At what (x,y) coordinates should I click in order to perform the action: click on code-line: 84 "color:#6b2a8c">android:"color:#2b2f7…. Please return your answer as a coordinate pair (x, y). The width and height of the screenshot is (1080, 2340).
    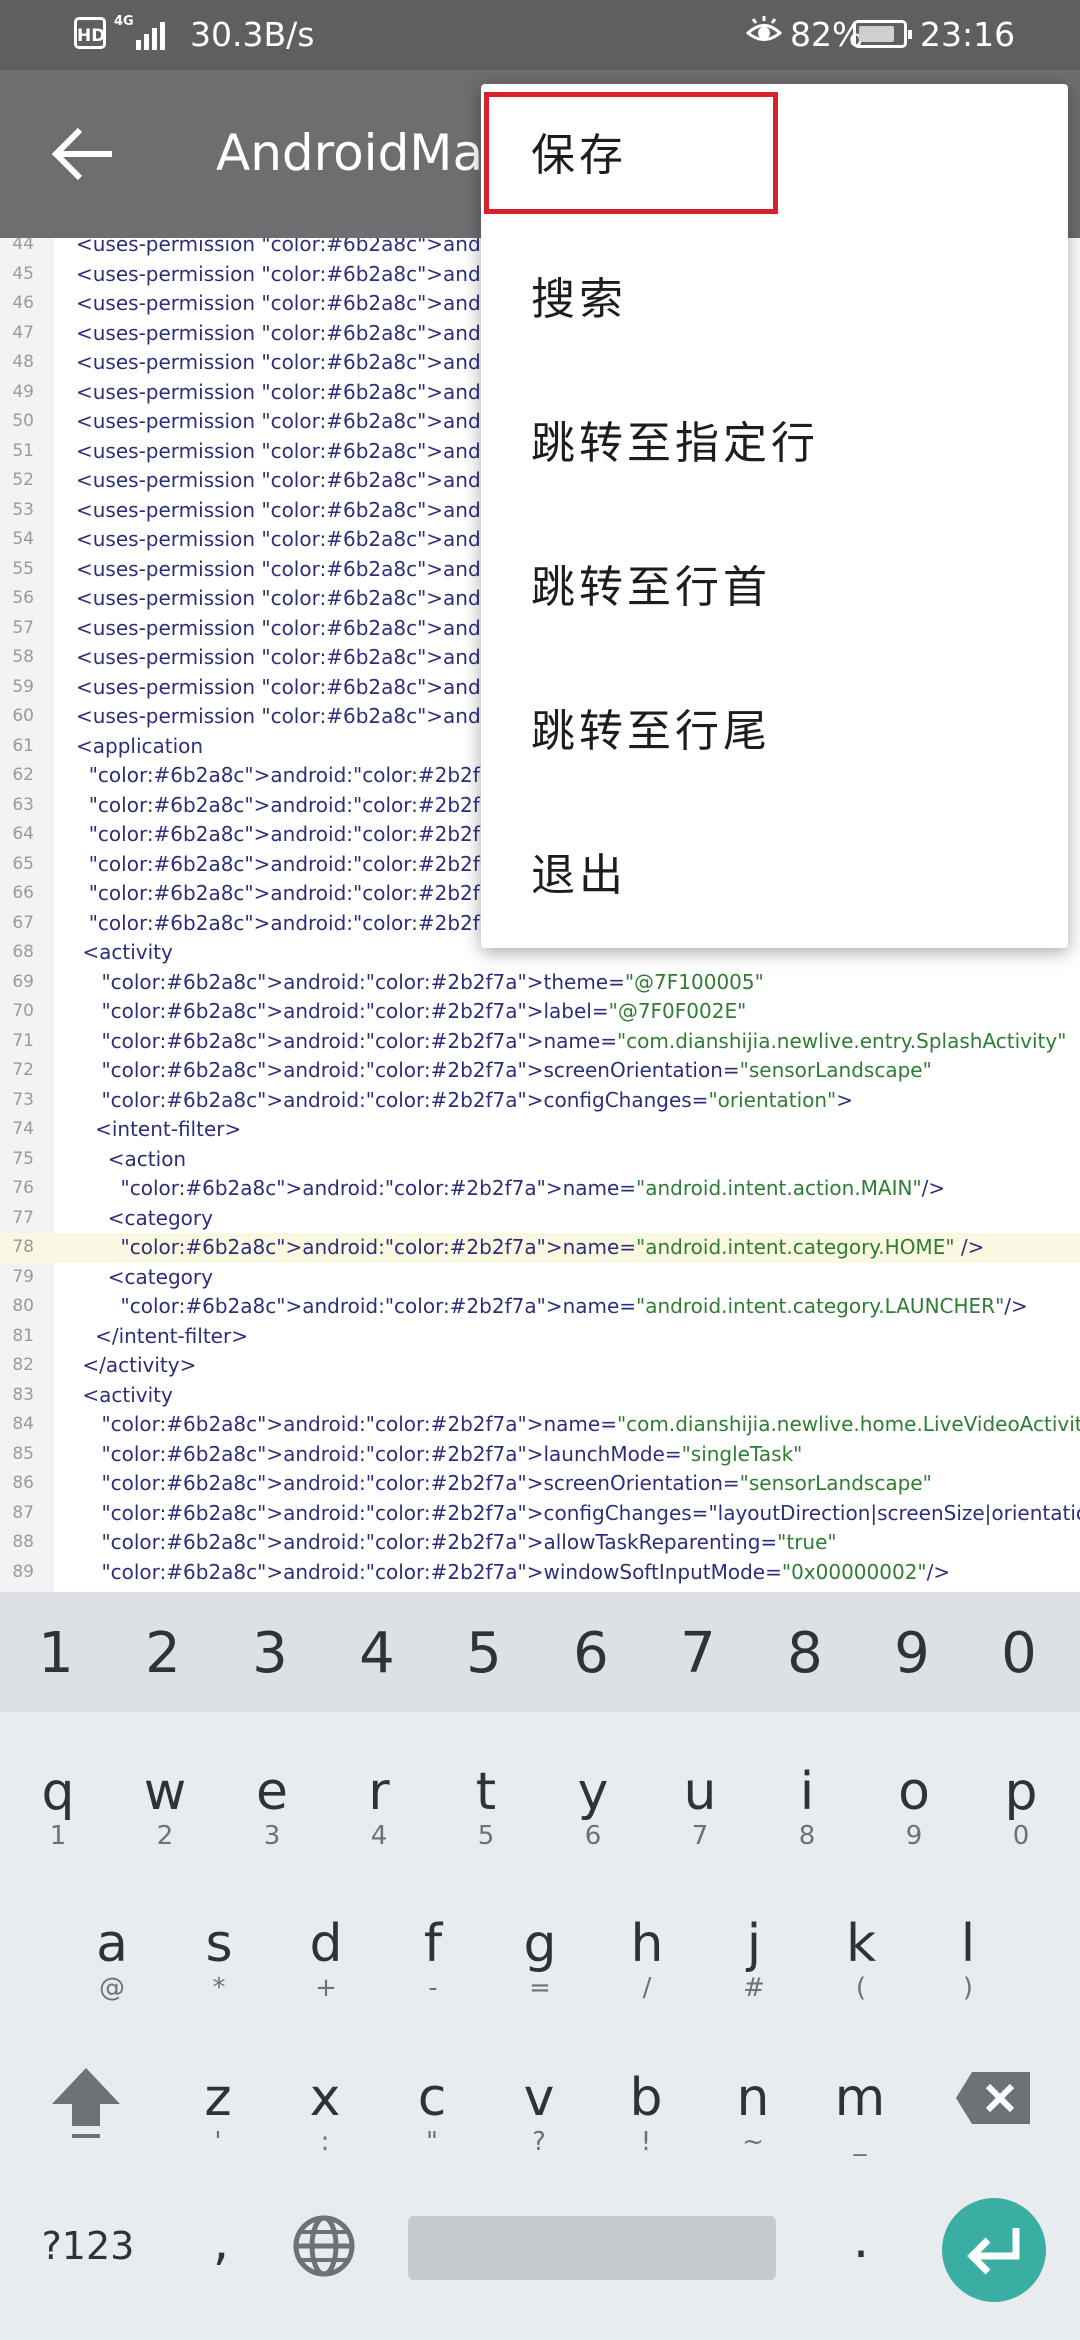
    Looking at the image, I should click on (540, 1425).